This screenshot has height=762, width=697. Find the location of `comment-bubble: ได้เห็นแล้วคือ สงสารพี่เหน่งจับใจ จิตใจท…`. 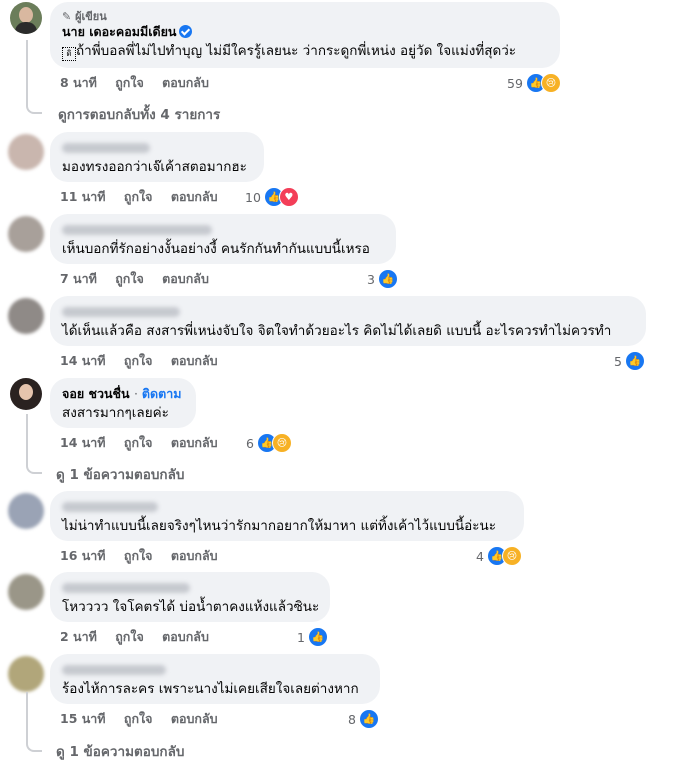

comment-bubble: ได้เห็นแล้วคือ สงสารพี่เหน่งจับใจ จิตใจท… is located at coordinates (348, 321).